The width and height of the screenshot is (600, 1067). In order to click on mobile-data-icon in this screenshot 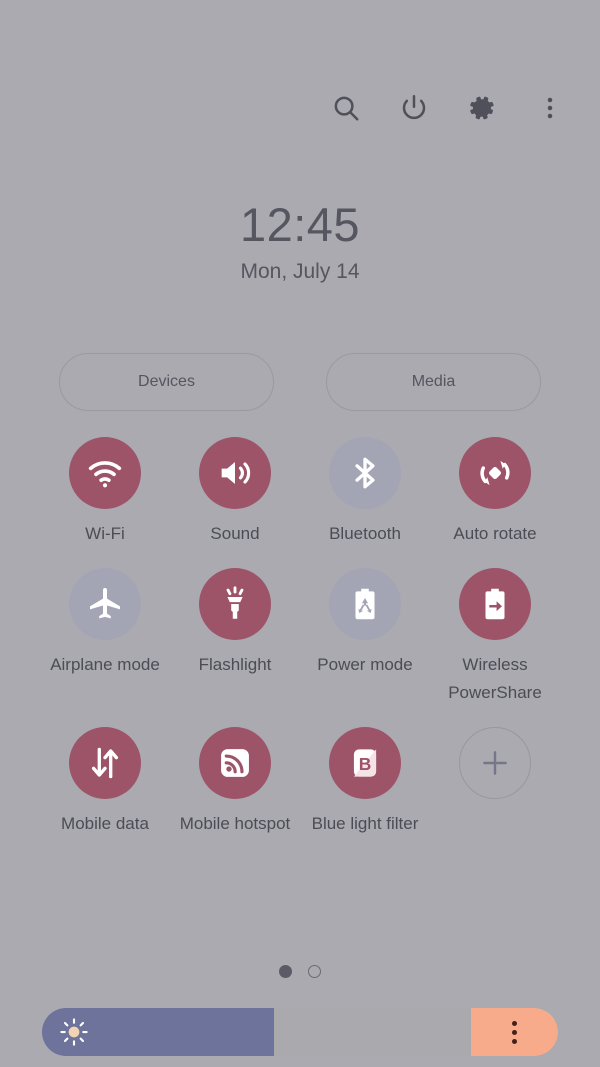, I will do `click(105, 763)`.